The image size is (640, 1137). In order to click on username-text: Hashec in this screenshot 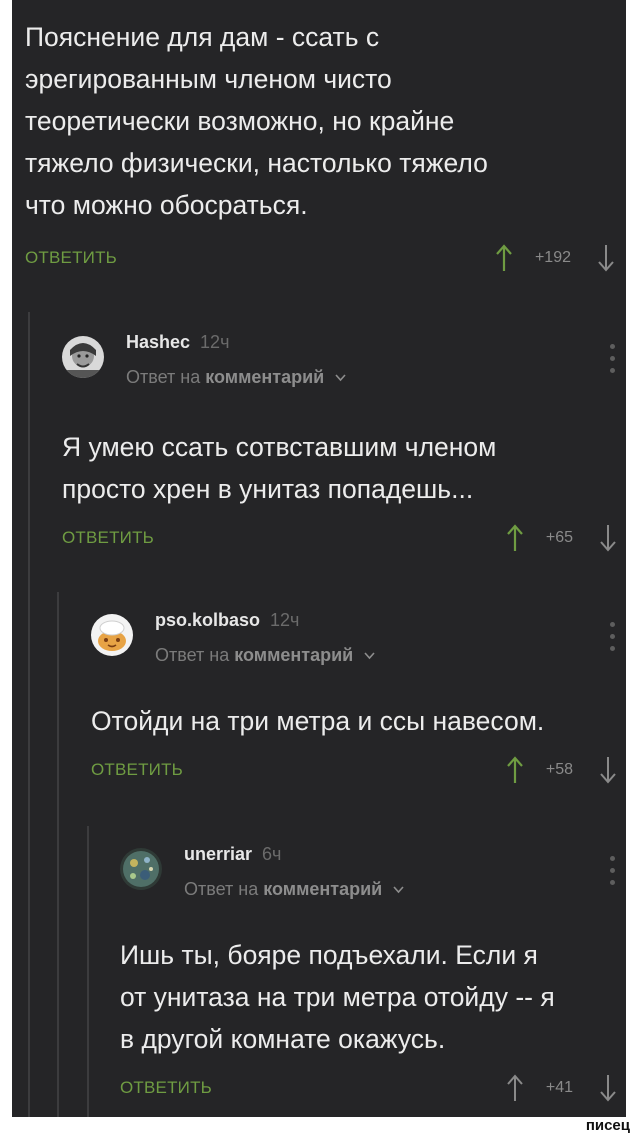, I will do `click(158, 342)`.